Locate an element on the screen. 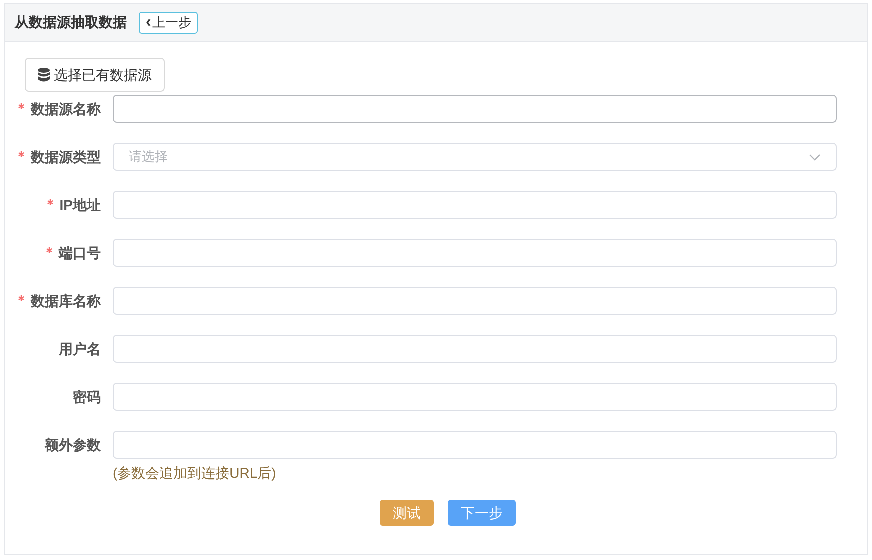  next-button: 下一步 is located at coordinates (482, 513).